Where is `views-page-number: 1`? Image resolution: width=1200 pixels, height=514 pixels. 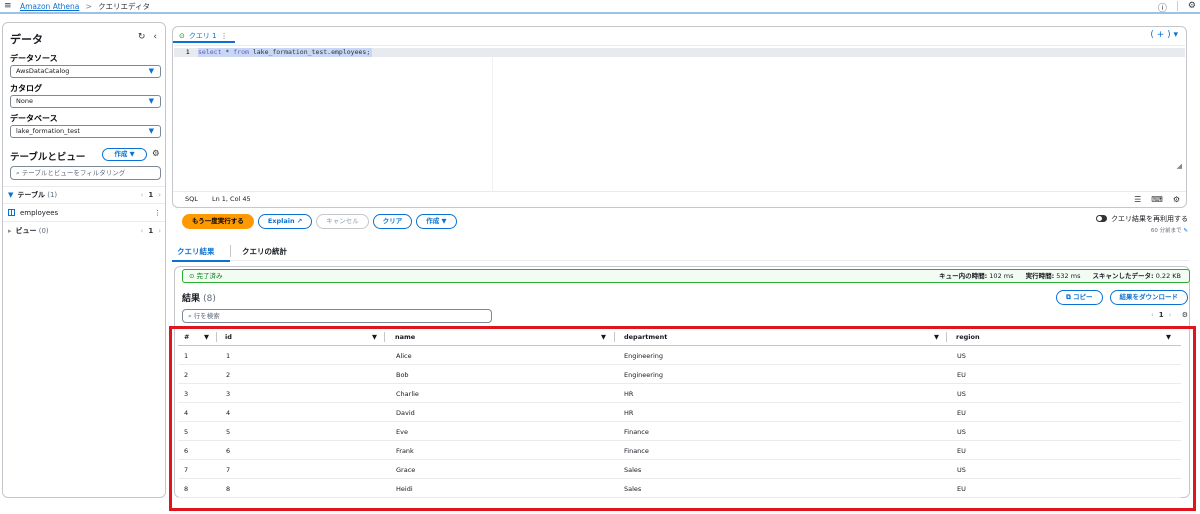 views-page-number: 1 is located at coordinates (150, 231).